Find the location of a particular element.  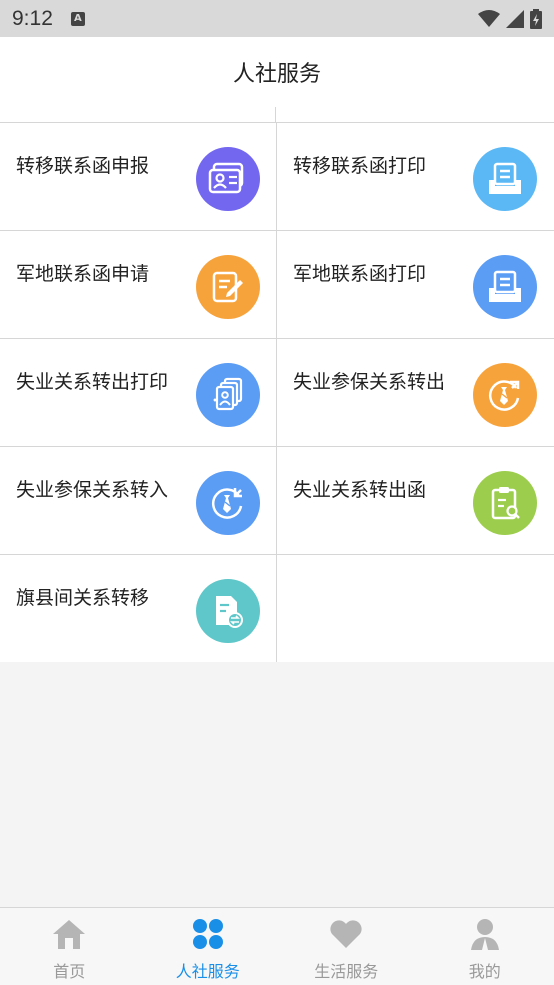

notification-icon: A is located at coordinates (77, 18).